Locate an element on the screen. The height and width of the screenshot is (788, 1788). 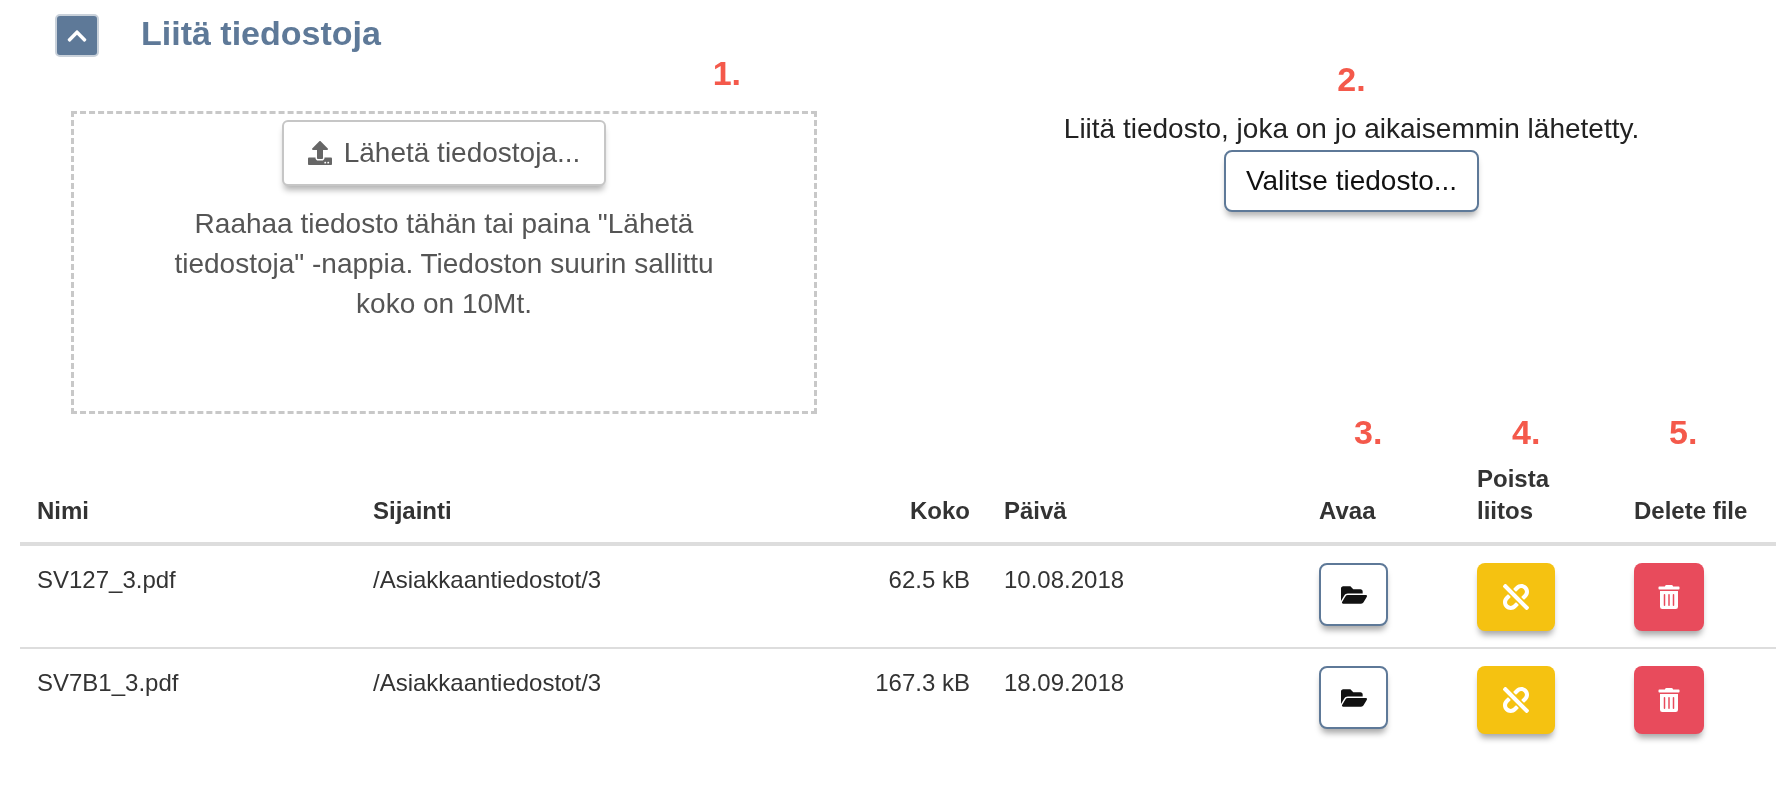
step-number: 3. is located at coordinates (1368, 432).